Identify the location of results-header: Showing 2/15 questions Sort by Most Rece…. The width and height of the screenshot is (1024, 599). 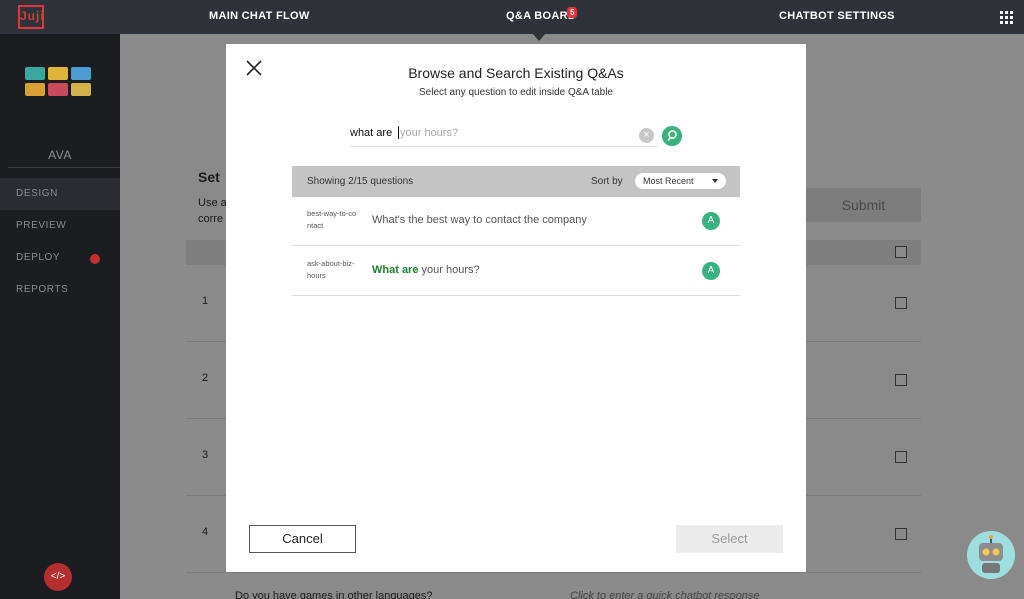
(516, 181).